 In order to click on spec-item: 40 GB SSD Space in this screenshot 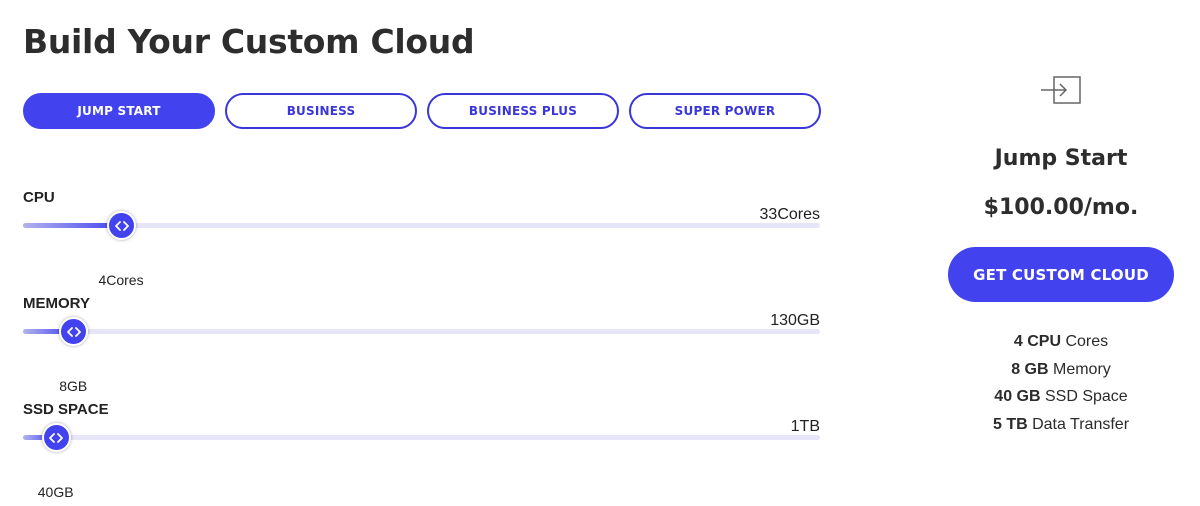, I will do `click(1061, 396)`.